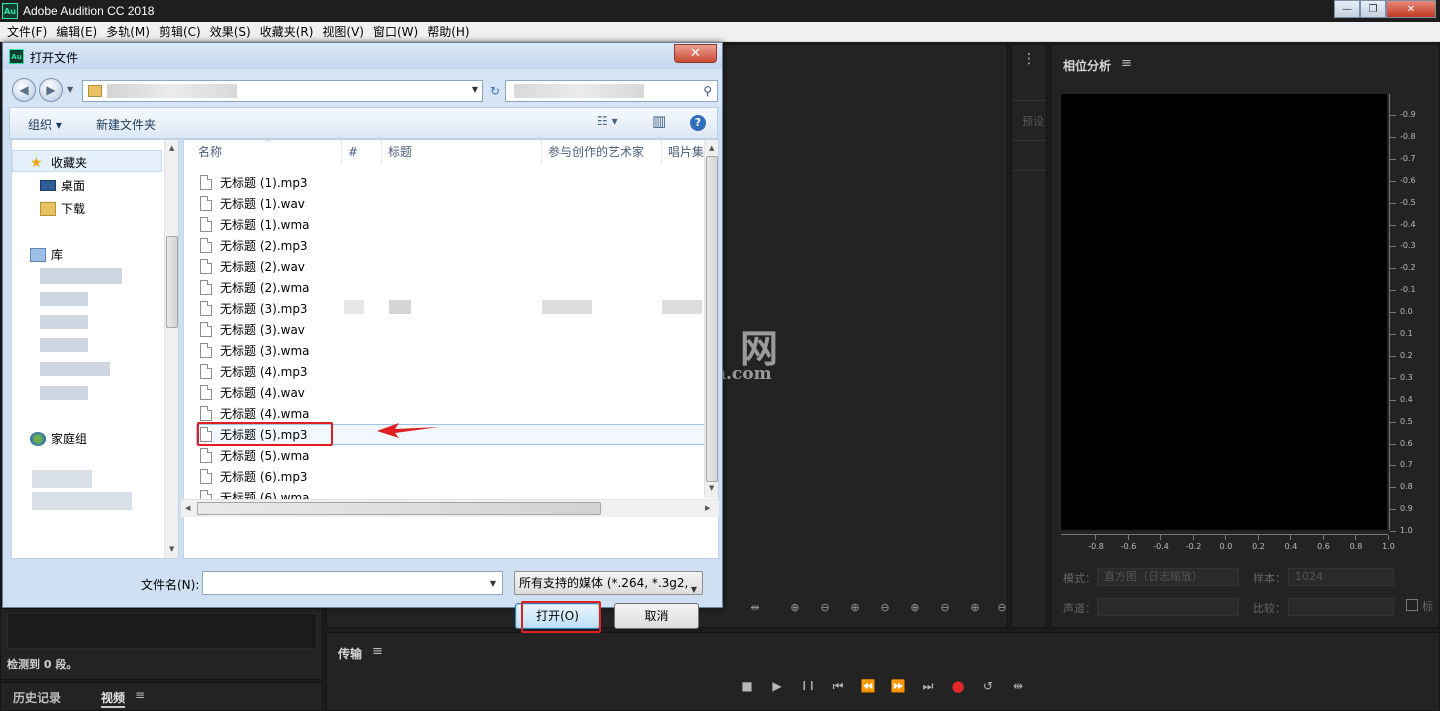 This screenshot has width=1440, height=711. Describe the element at coordinates (755, 608) in the screenshot. I see `skip-selection-icon: ⇹` at that location.